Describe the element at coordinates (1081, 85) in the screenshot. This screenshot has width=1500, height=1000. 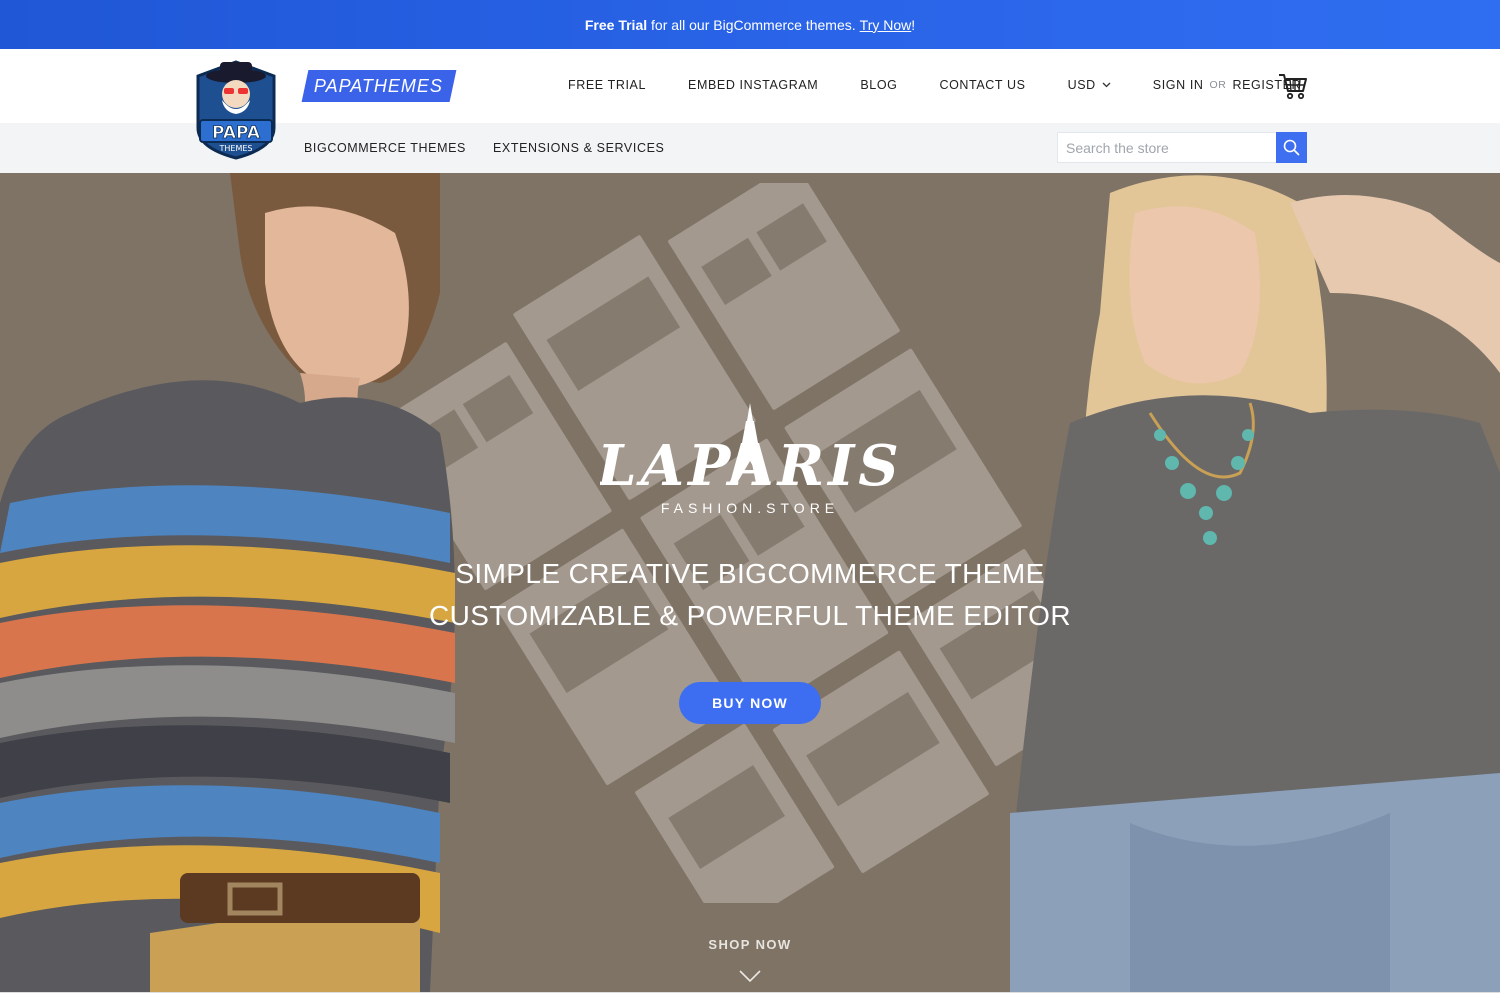
I see `currency-label: USD` at that location.